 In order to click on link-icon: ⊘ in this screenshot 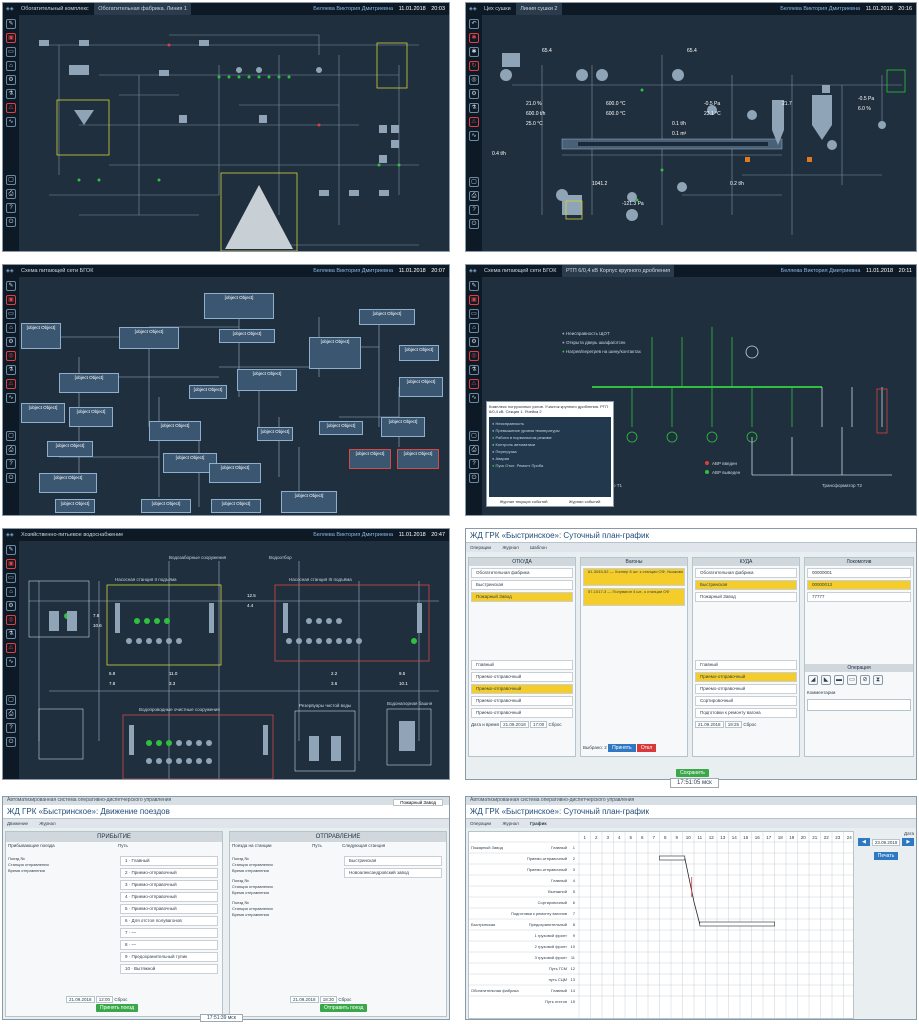, I will do `click(865, 680)`.